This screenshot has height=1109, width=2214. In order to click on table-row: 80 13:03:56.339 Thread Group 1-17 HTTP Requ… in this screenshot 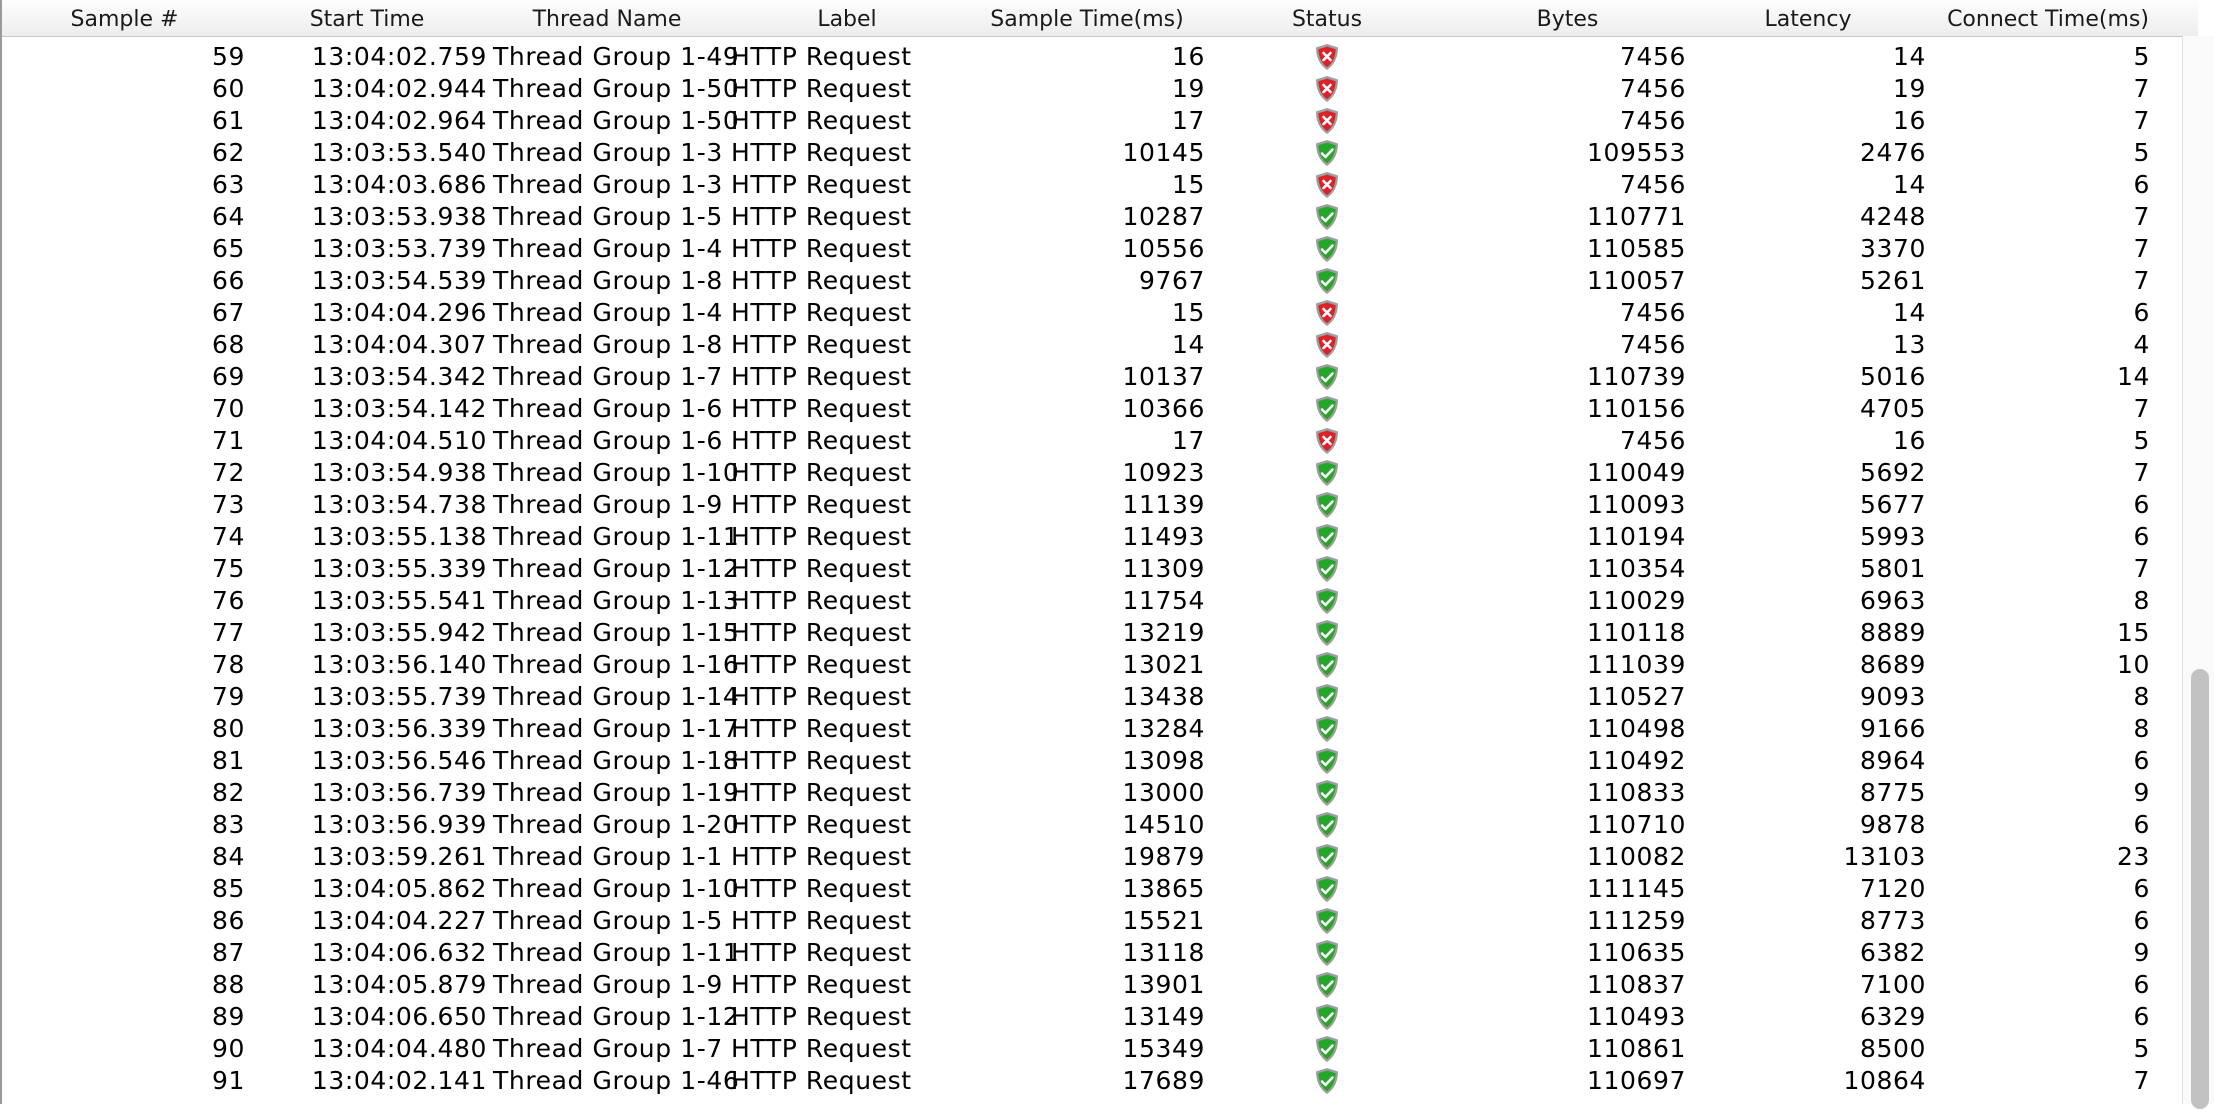, I will do `click(1092, 729)`.